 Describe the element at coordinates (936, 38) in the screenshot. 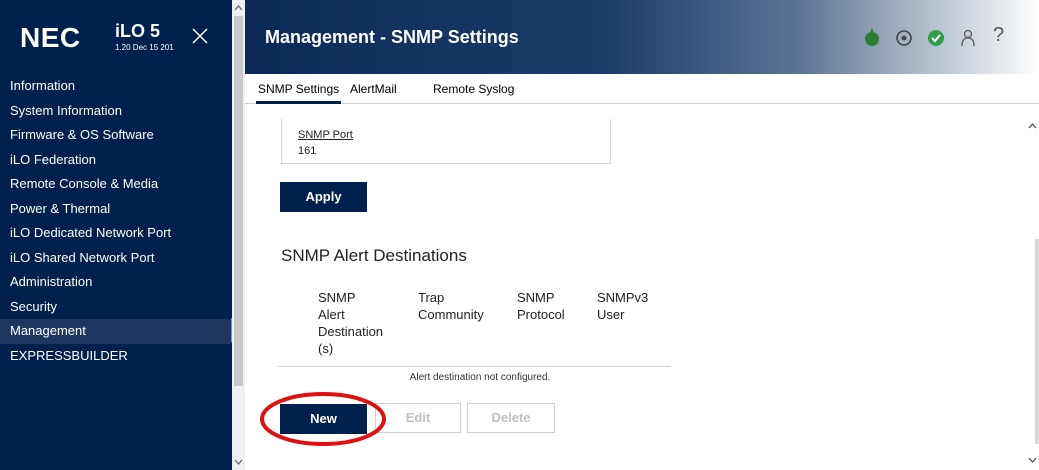

I see `health-check-icon` at that location.